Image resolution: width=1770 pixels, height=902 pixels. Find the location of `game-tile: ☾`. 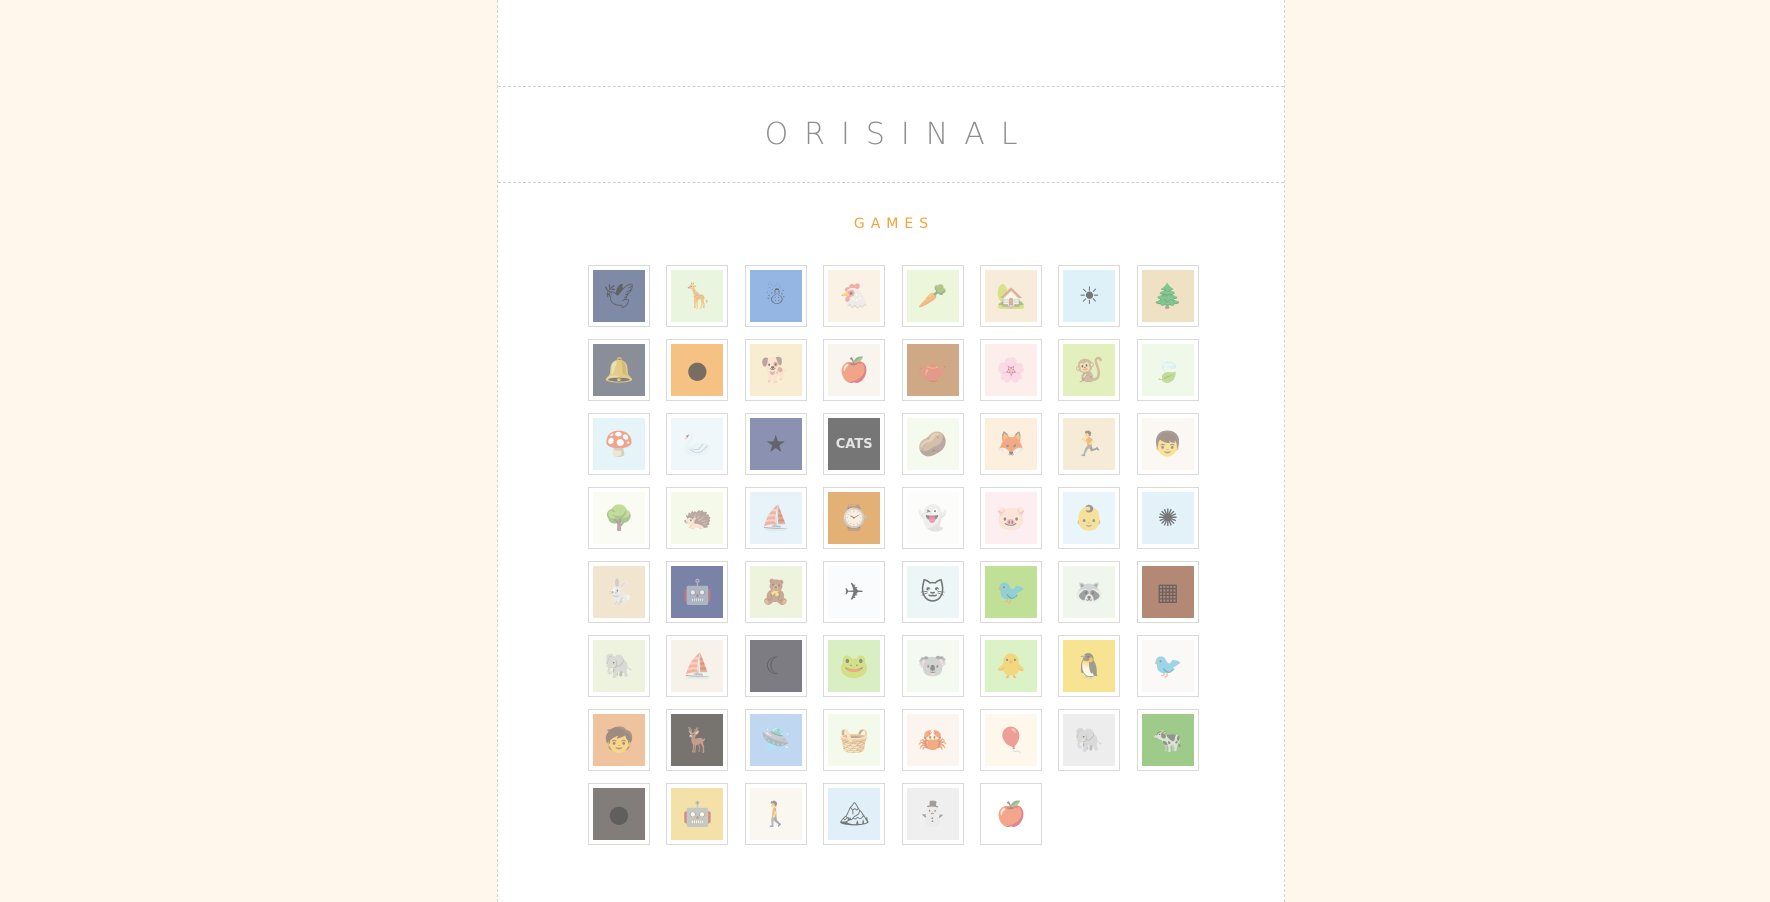

game-tile: ☾ is located at coordinates (775, 666).